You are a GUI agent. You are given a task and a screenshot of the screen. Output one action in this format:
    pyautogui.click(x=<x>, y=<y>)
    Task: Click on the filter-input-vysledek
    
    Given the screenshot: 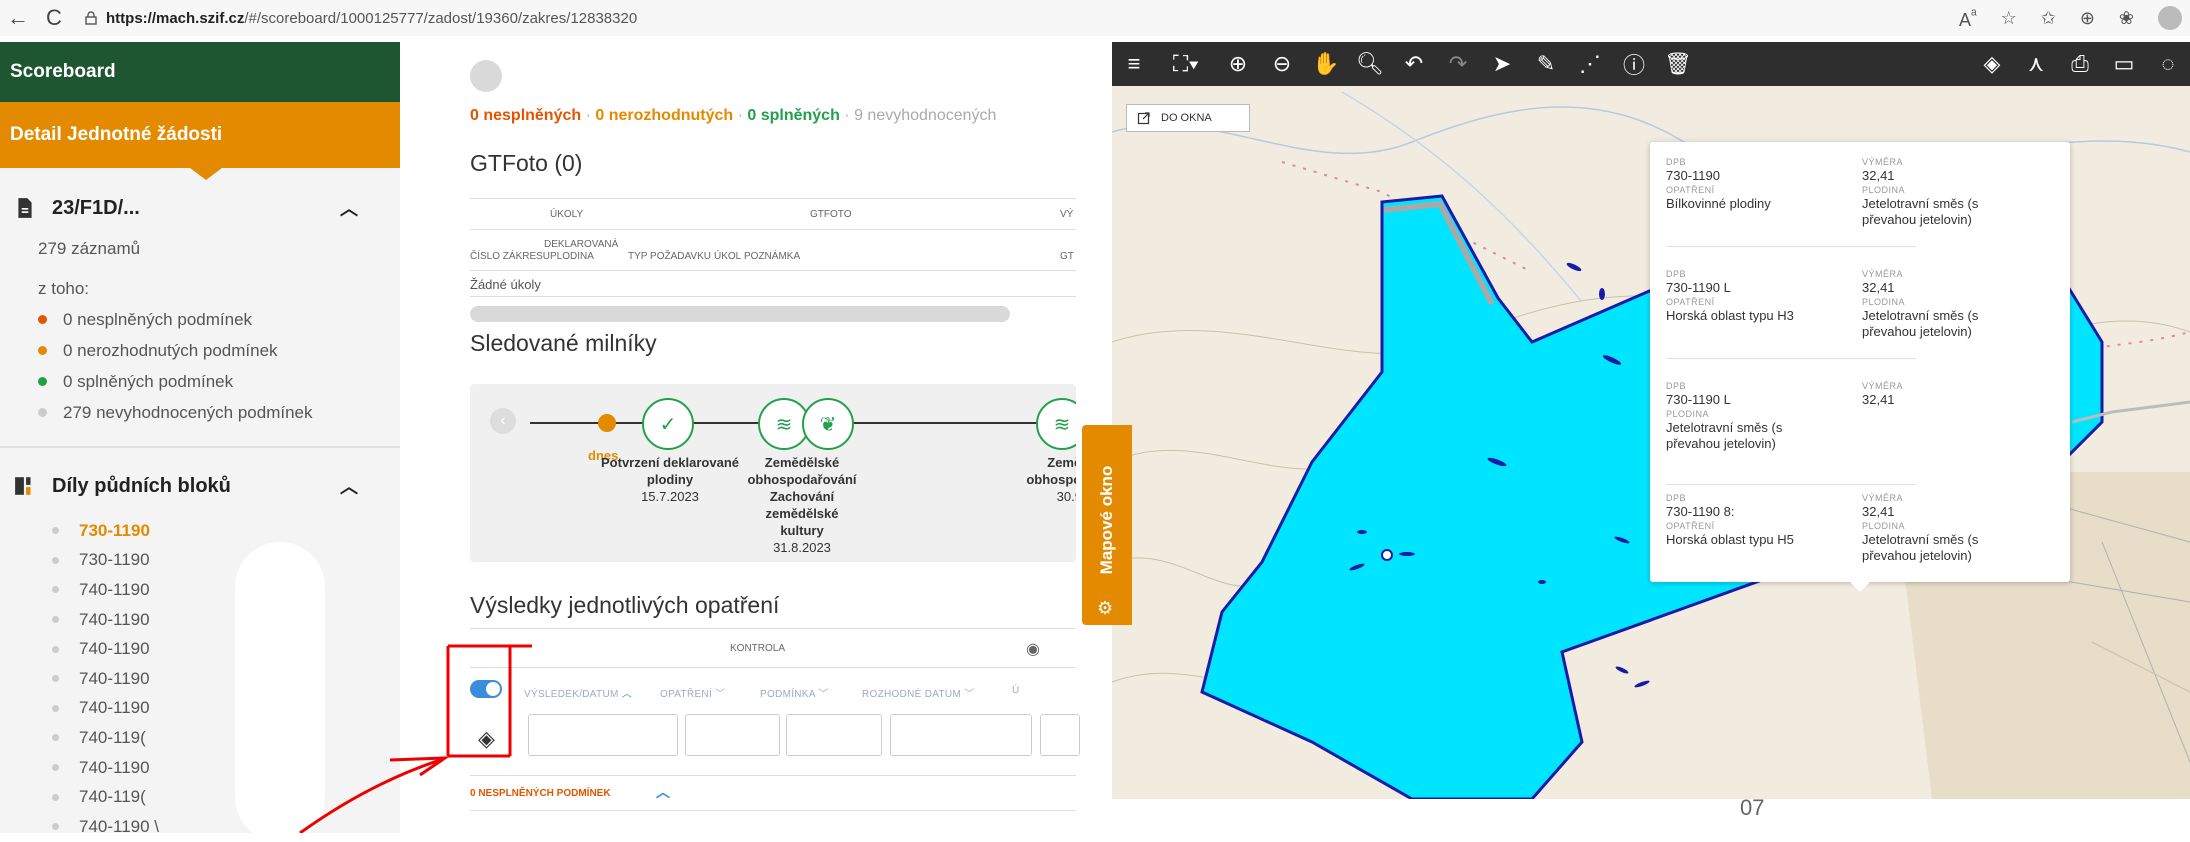 What is the action you would take?
    pyautogui.click(x=603, y=735)
    